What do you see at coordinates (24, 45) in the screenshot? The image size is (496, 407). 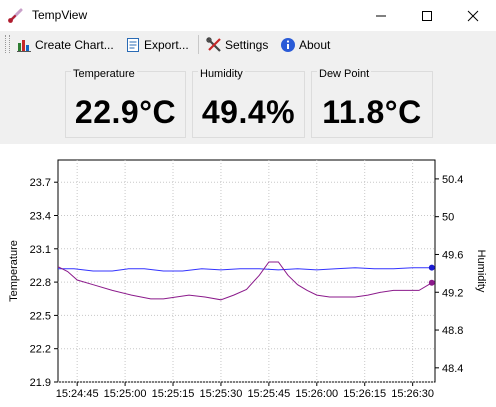 I see `chart-icon` at bounding box center [24, 45].